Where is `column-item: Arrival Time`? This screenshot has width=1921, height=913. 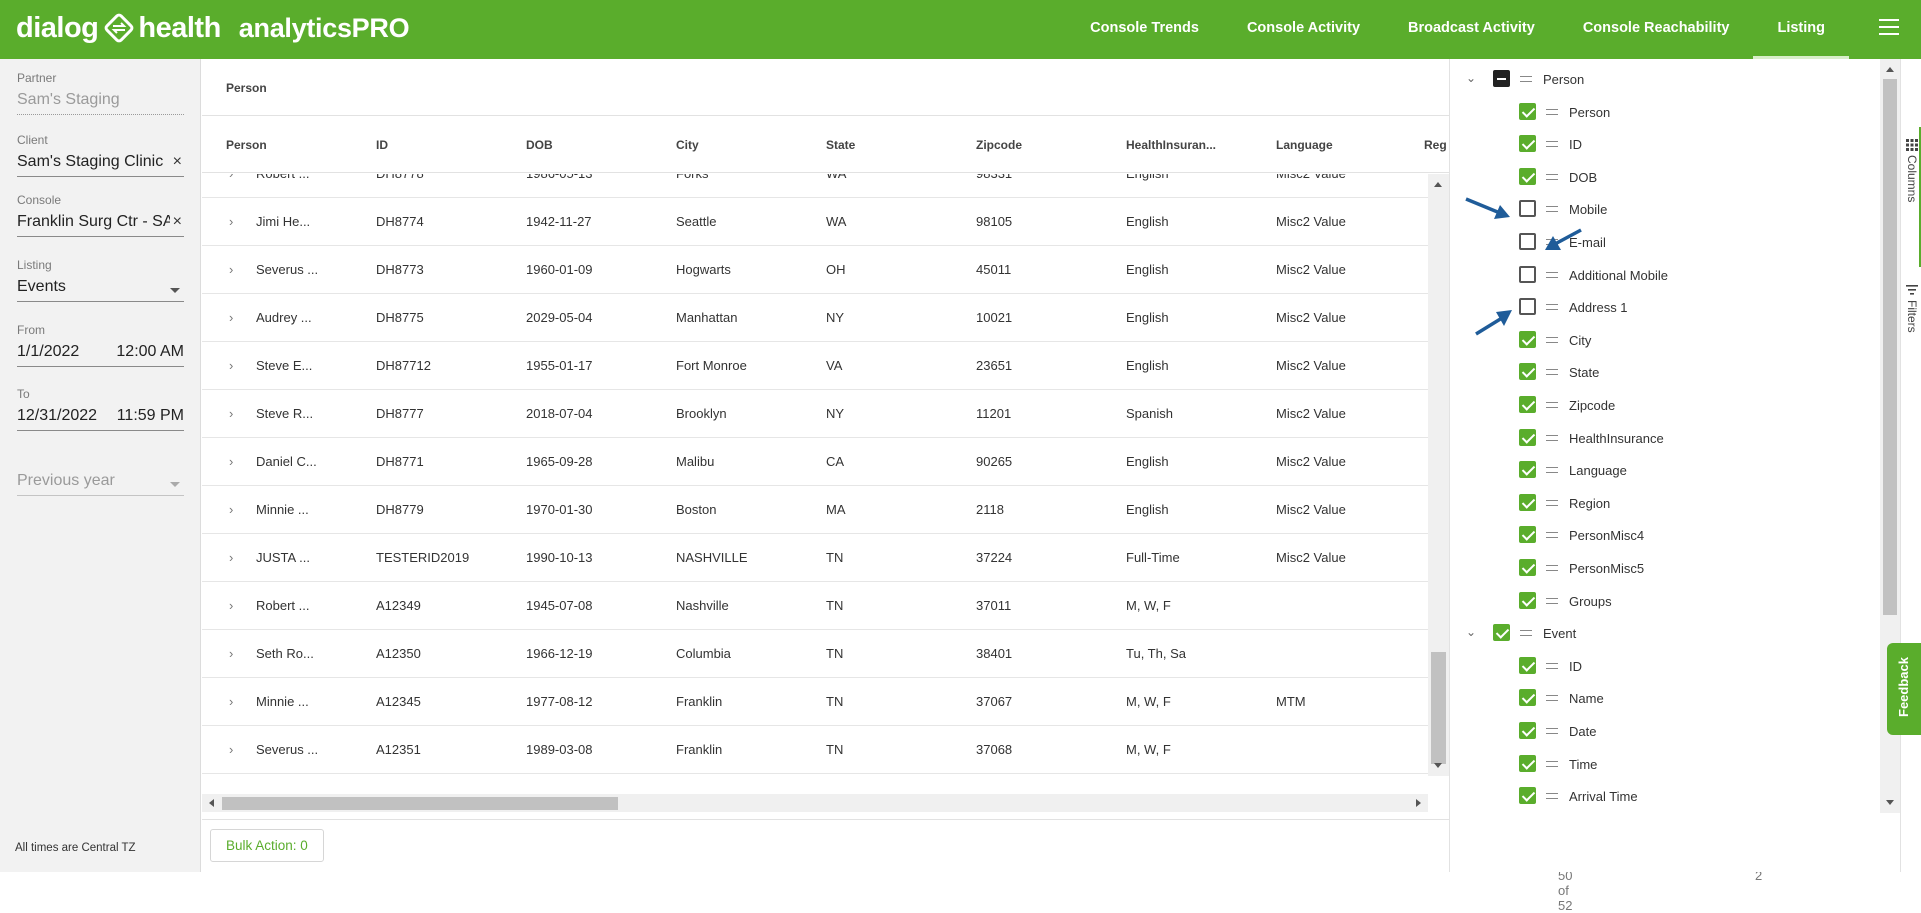
column-item: Arrival Time is located at coordinates (1665, 796).